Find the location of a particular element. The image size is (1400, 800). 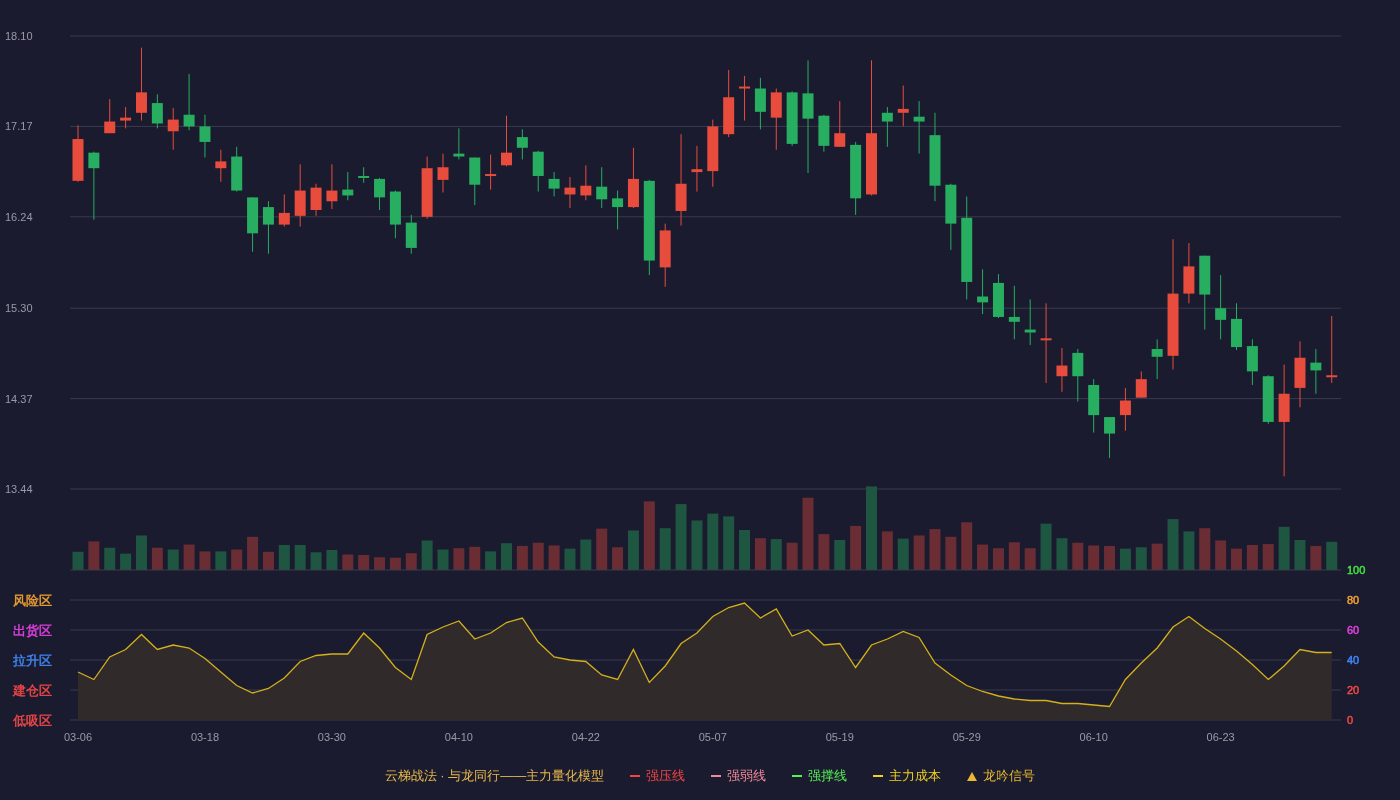

axis-label: 13.44 is located at coordinates (19, 489).